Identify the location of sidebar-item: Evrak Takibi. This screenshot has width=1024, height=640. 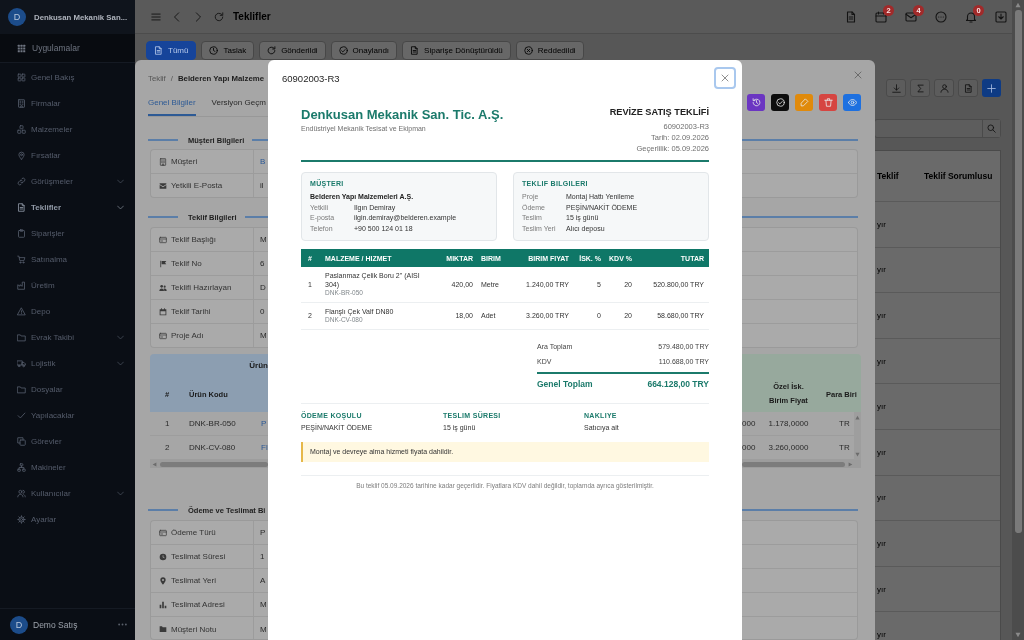
(67, 337).